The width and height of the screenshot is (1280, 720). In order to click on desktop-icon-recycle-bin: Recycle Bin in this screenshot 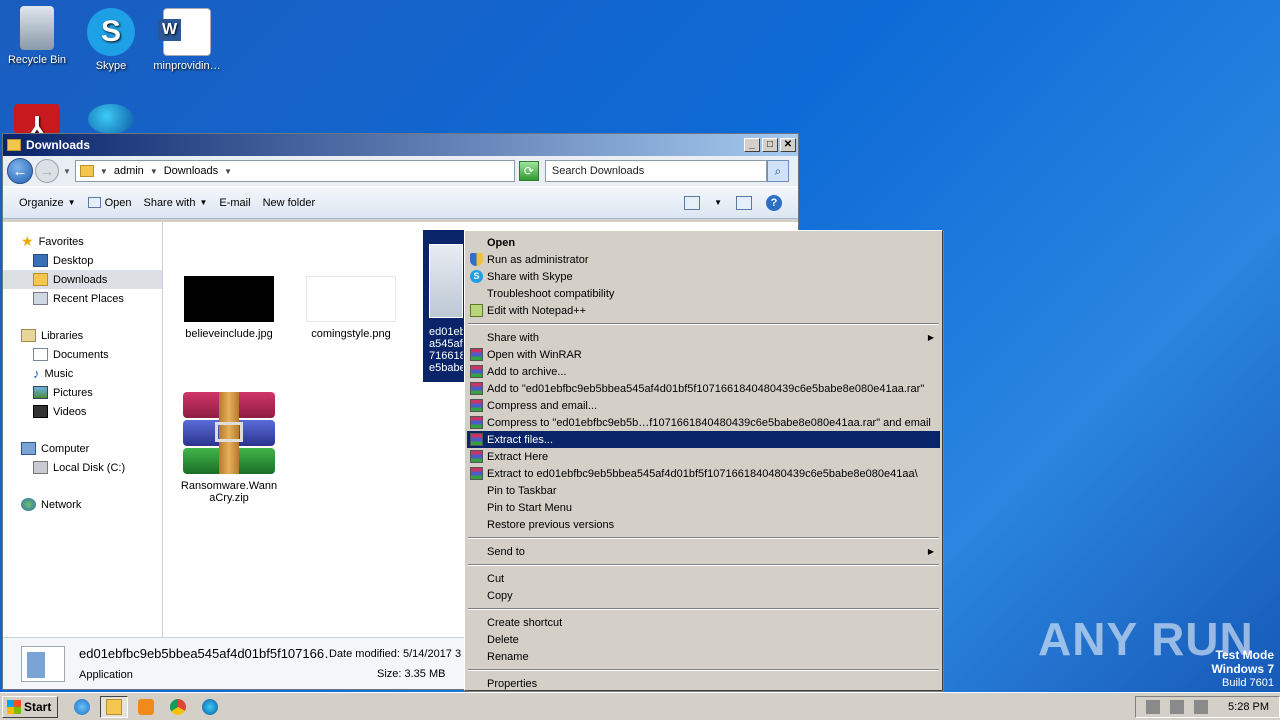, I will do `click(37, 36)`.